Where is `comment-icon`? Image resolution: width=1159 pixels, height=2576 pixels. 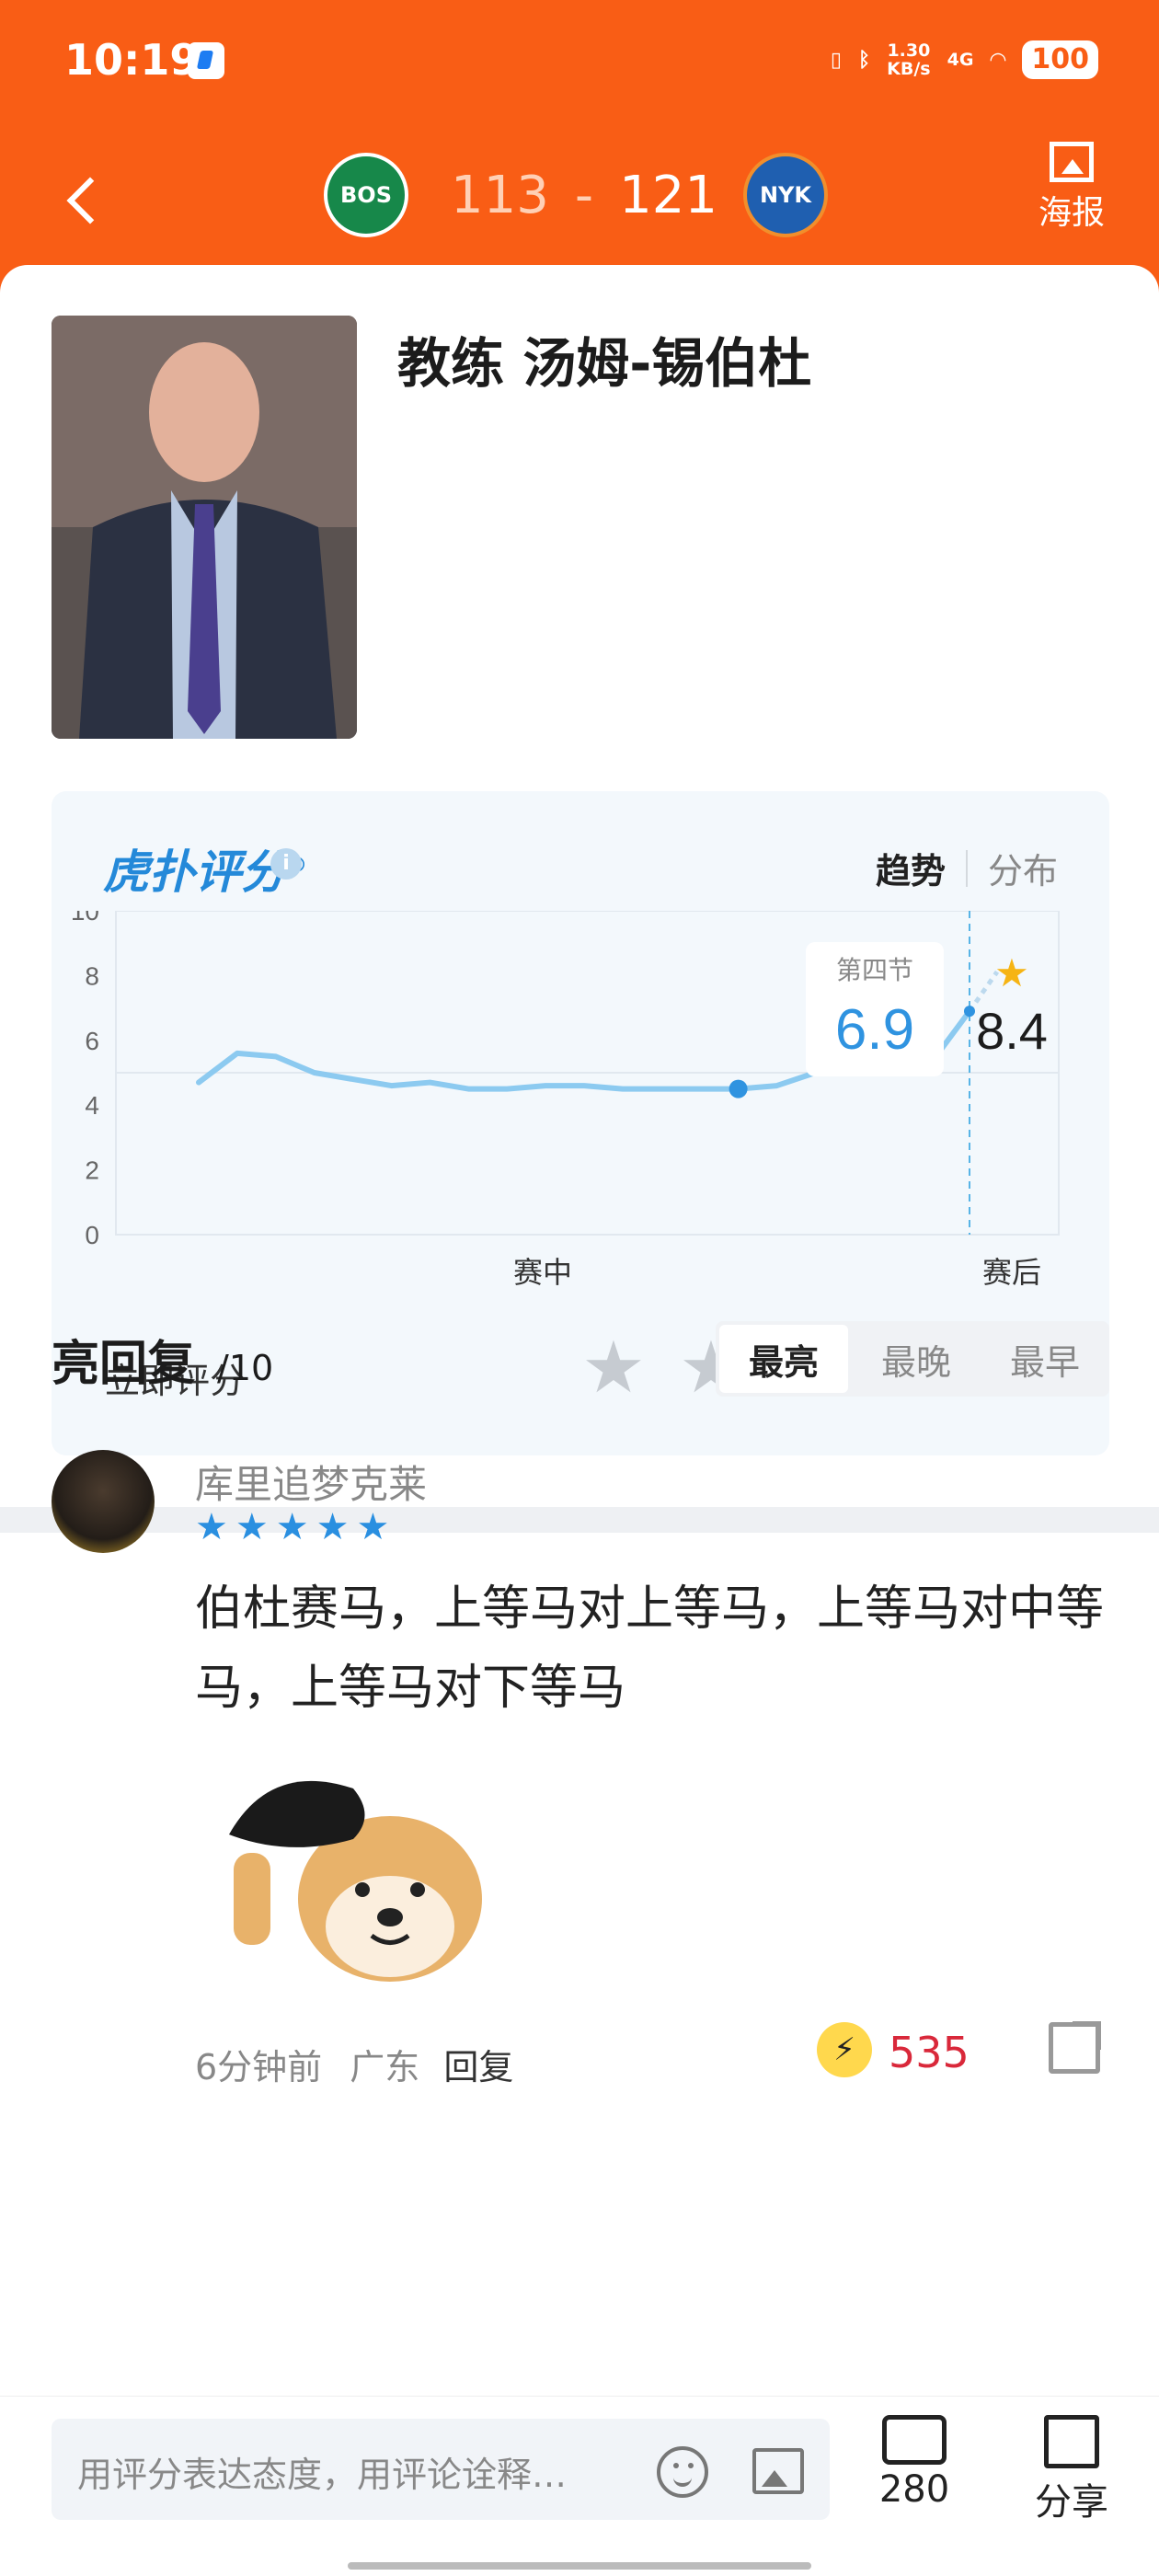
comment-icon is located at coordinates (914, 2440).